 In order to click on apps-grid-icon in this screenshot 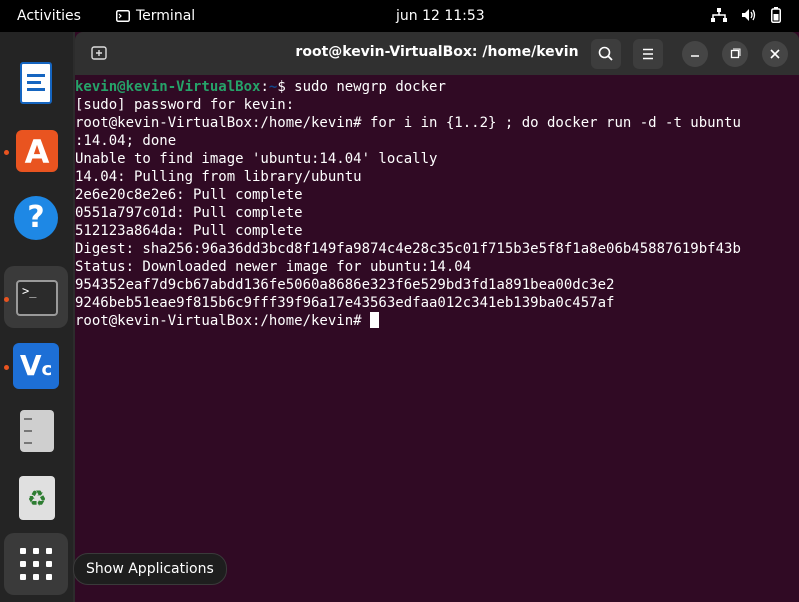, I will do `click(36, 564)`.